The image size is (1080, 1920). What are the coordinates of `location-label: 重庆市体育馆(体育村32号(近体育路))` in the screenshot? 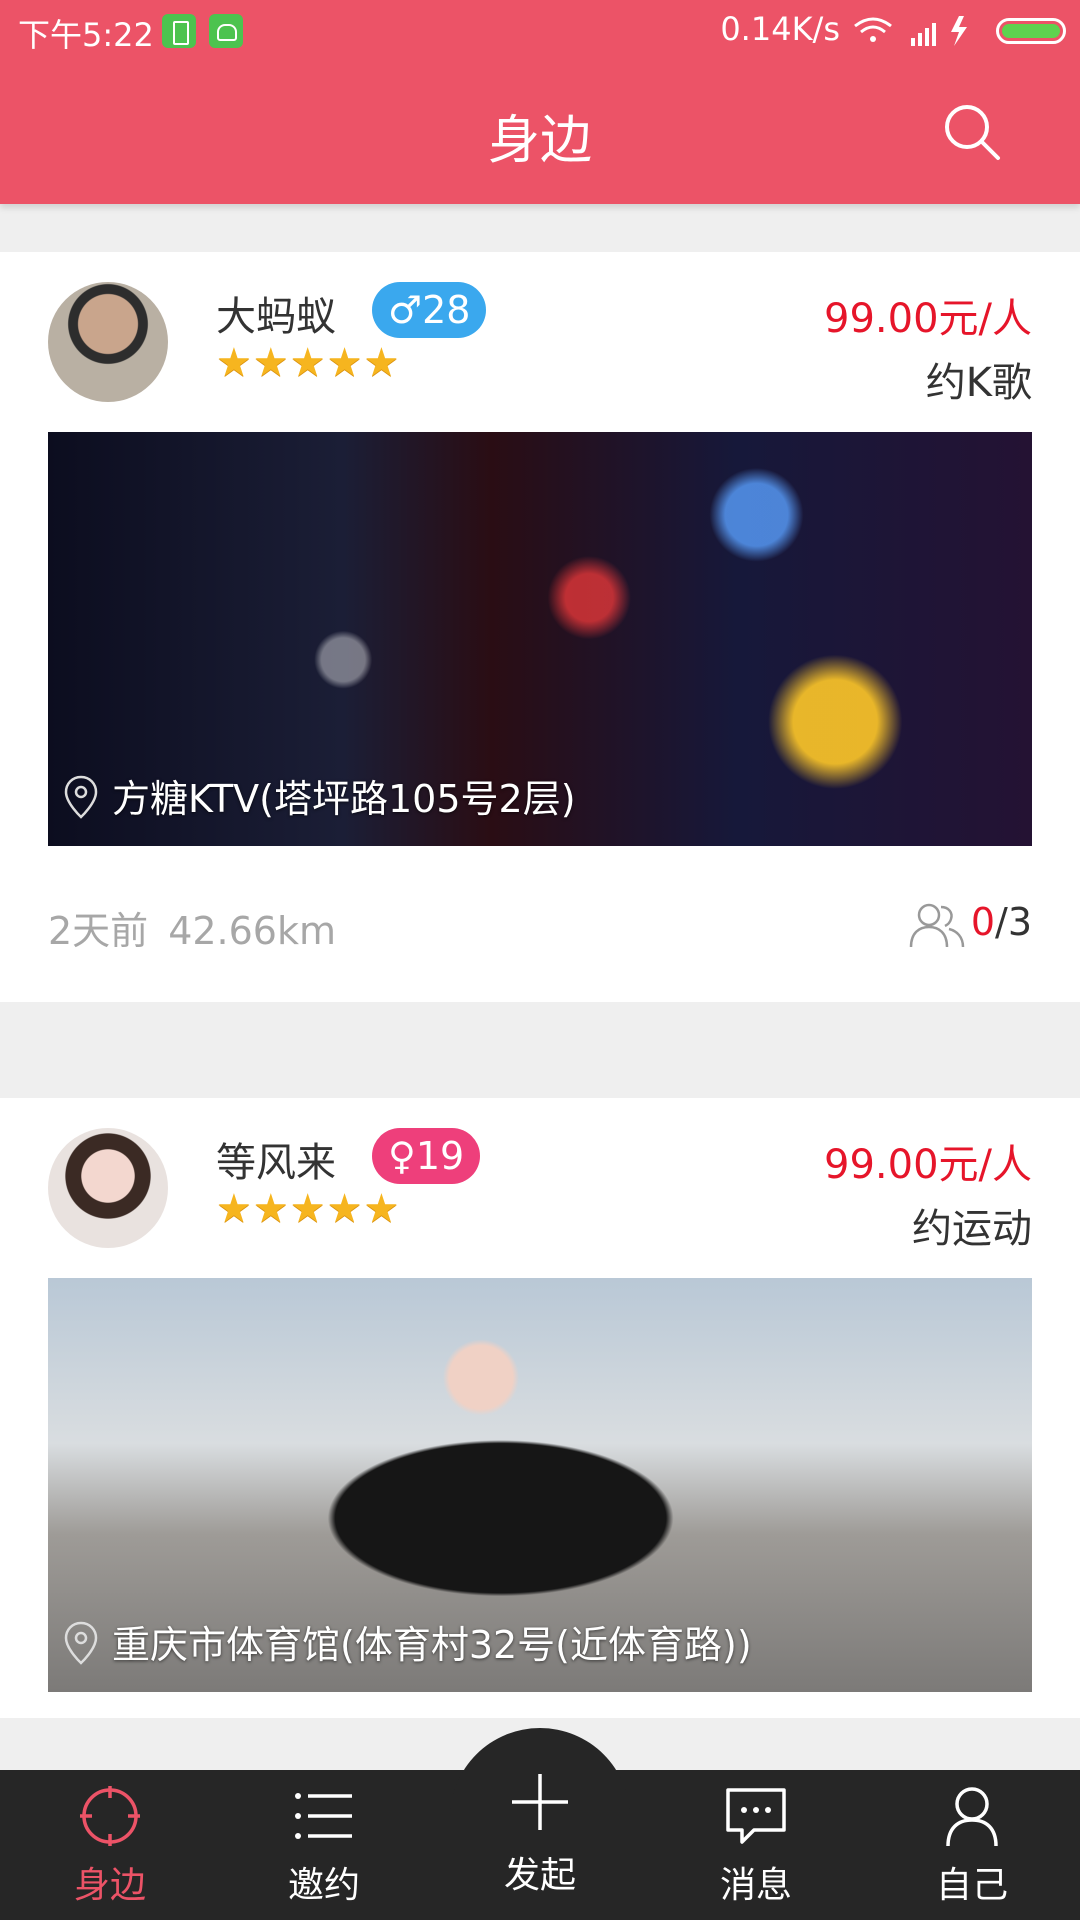 It's located at (408, 1644).